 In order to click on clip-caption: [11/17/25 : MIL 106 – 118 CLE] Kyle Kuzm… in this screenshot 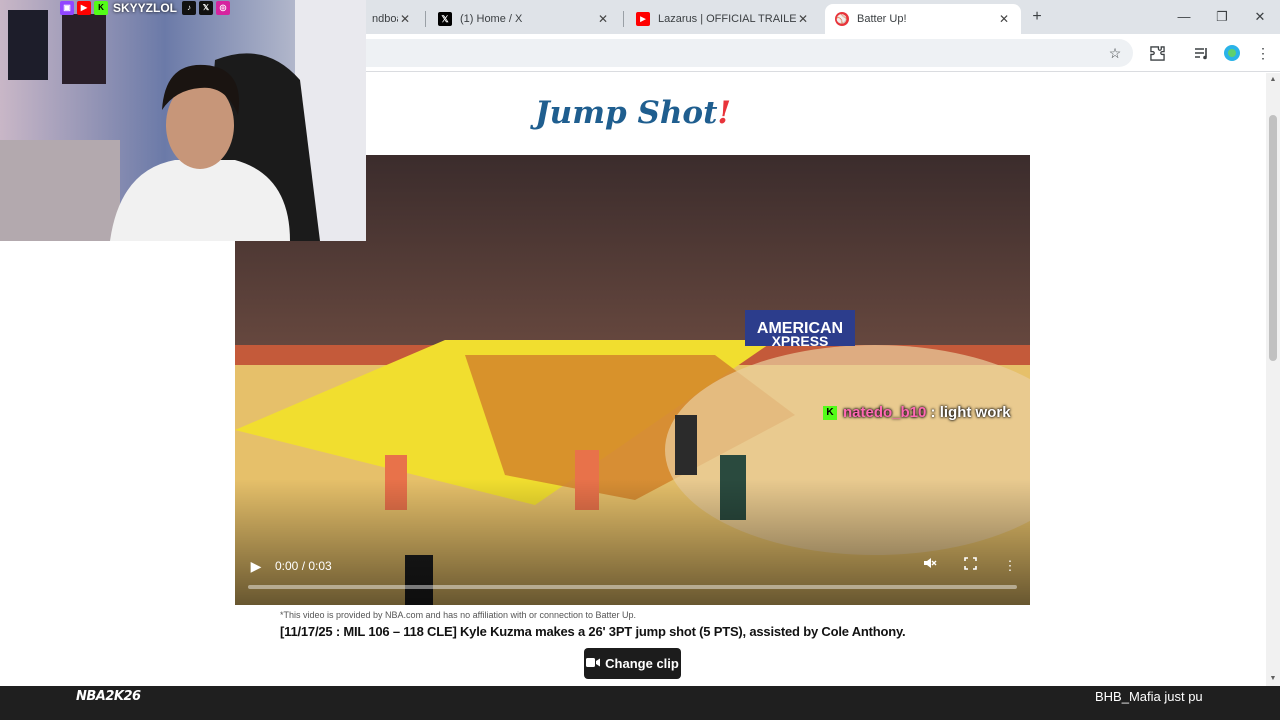, I will do `click(593, 631)`.